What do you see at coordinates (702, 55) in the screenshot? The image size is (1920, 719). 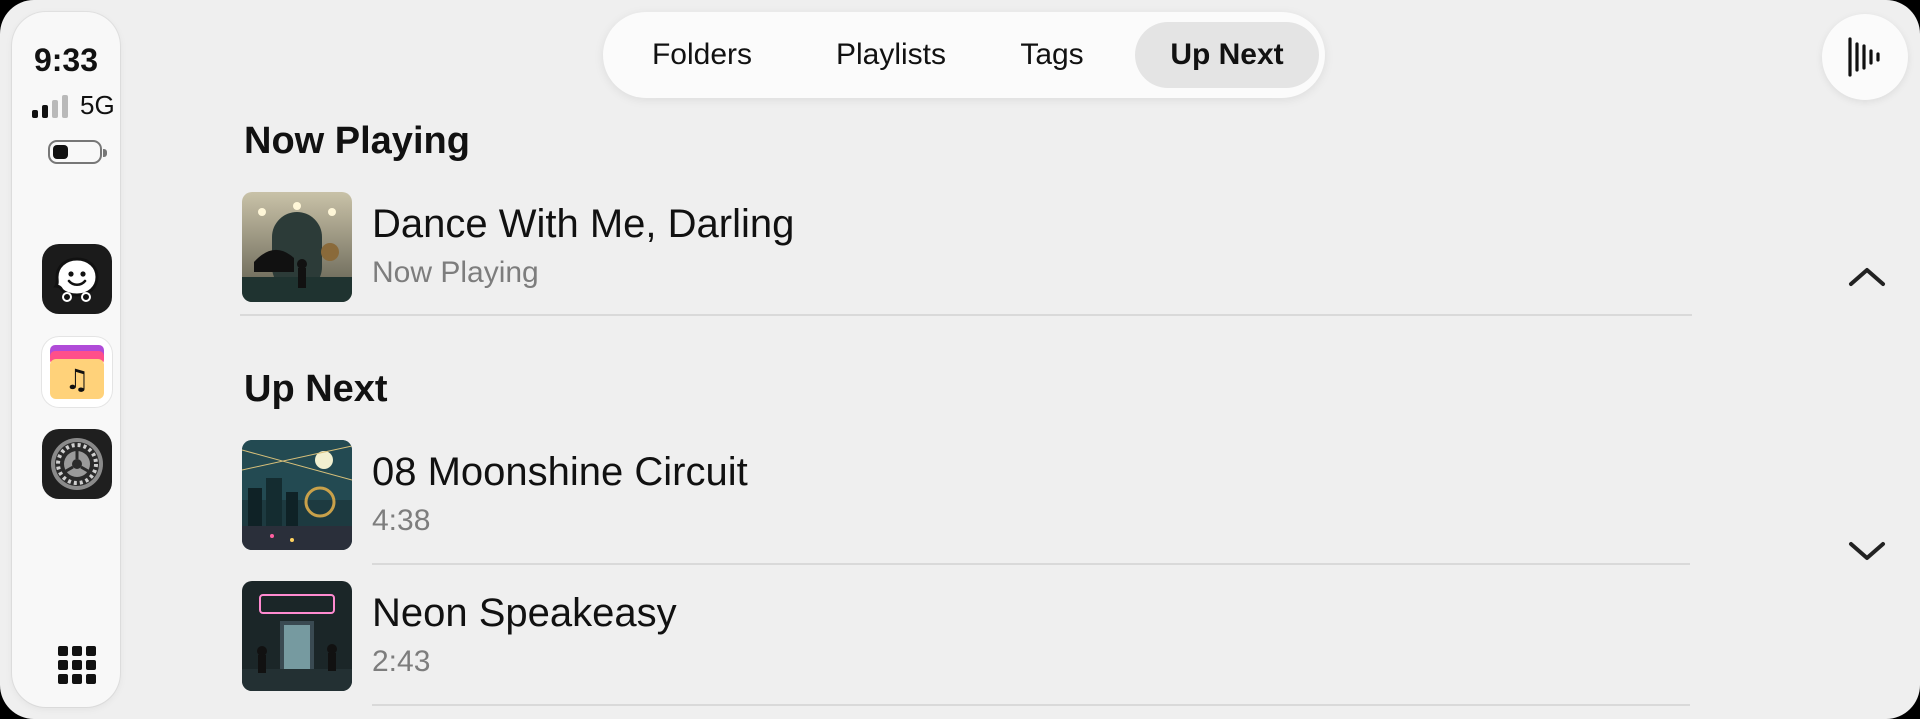 I see `tab-folders: Folders` at bounding box center [702, 55].